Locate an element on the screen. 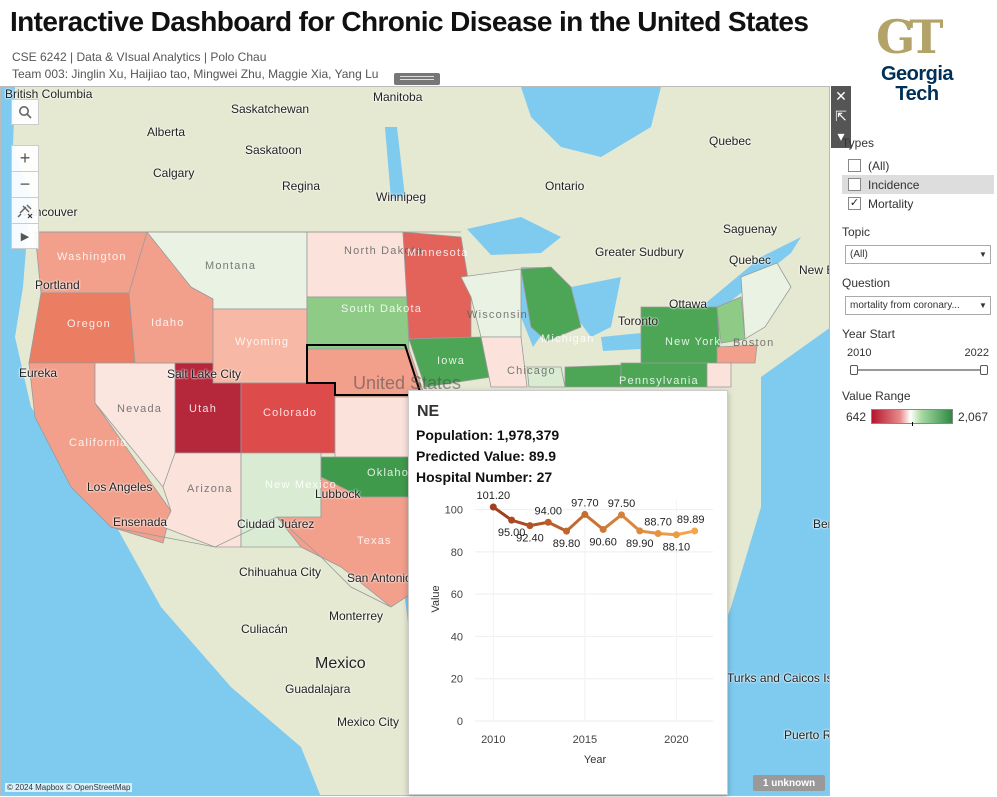 Image resolution: width=997 pixels, height=797 pixels. types-option: (All) is located at coordinates (918, 165).